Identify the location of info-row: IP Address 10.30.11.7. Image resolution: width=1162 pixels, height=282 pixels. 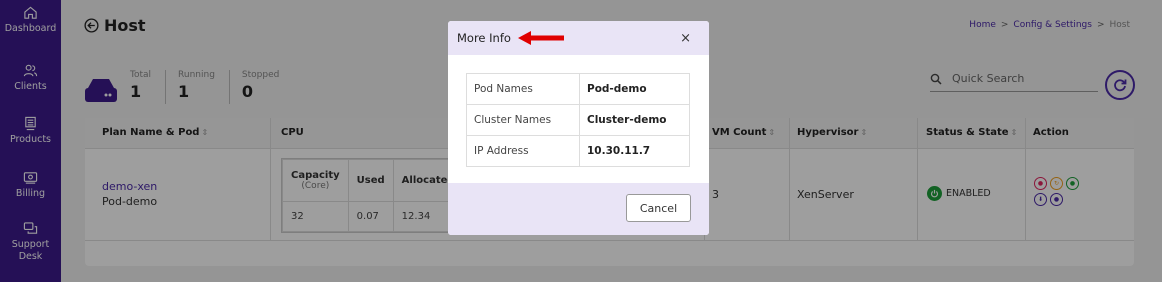
(578, 151).